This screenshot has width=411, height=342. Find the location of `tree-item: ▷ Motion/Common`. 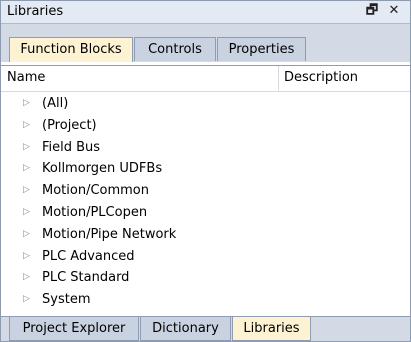

tree-item: ▷ Motion/Common is located at coordinates (205, 191).